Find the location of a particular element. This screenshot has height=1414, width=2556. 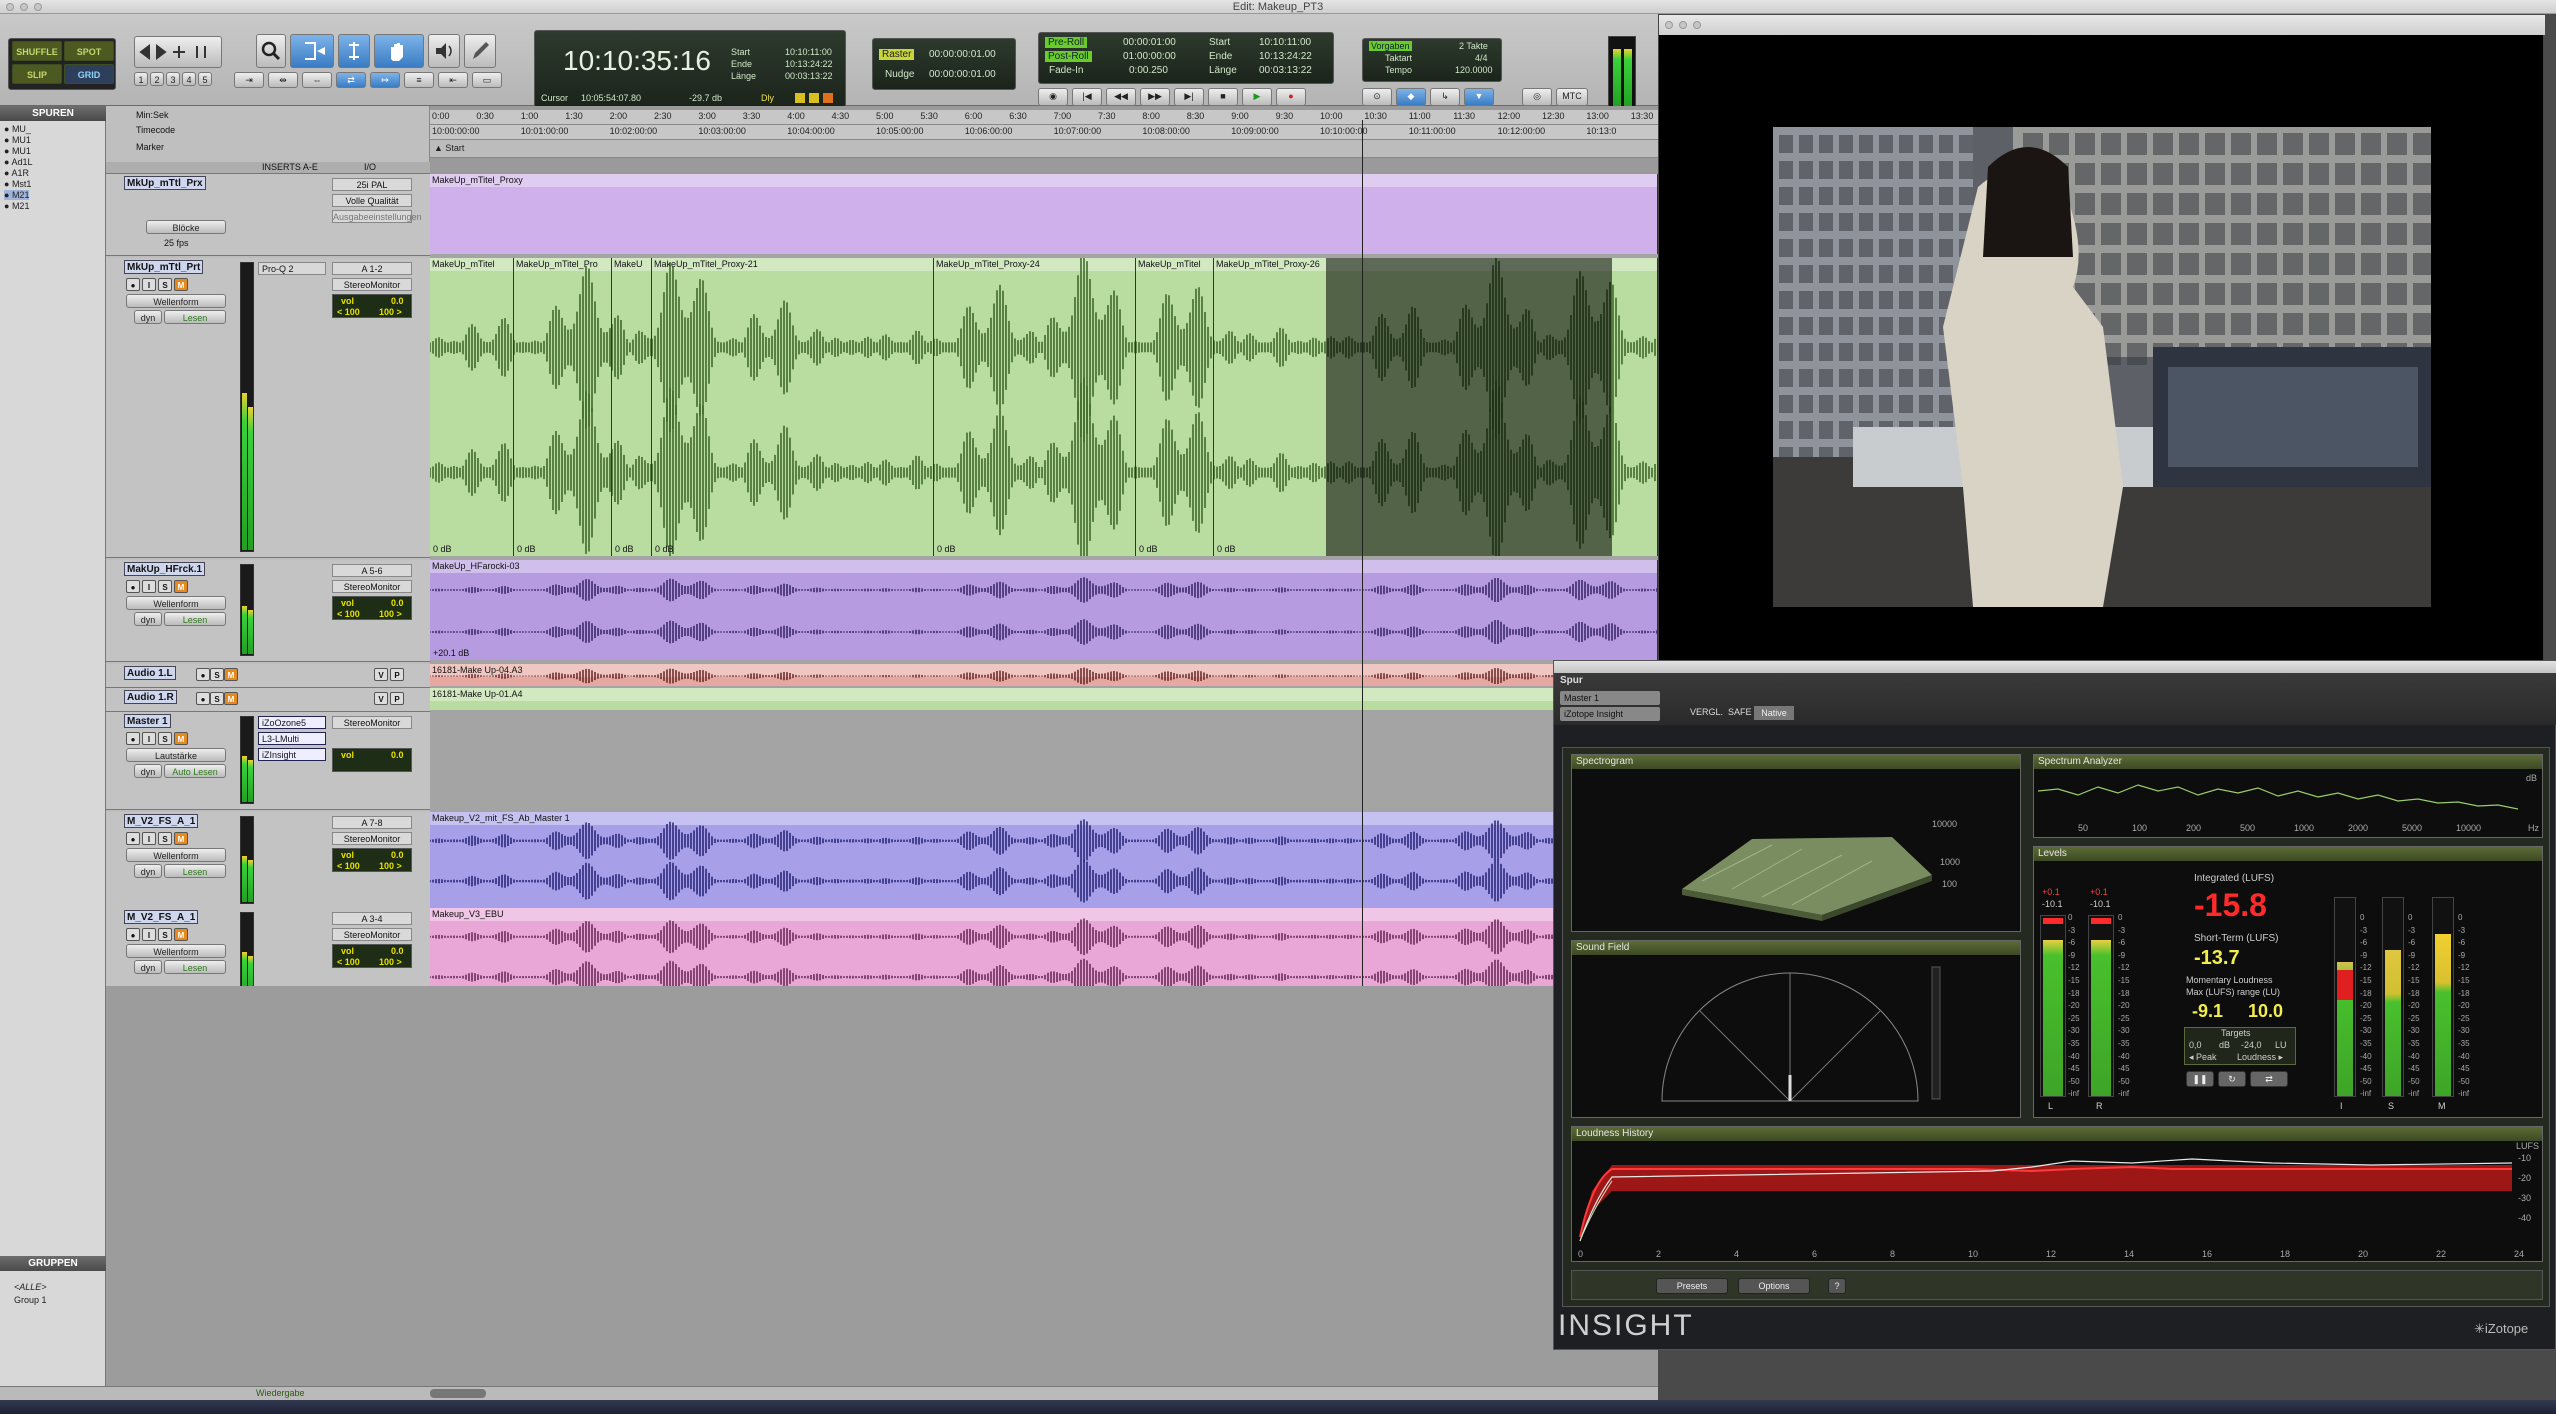

record-button: ● is located at coordinates (1291, 97).